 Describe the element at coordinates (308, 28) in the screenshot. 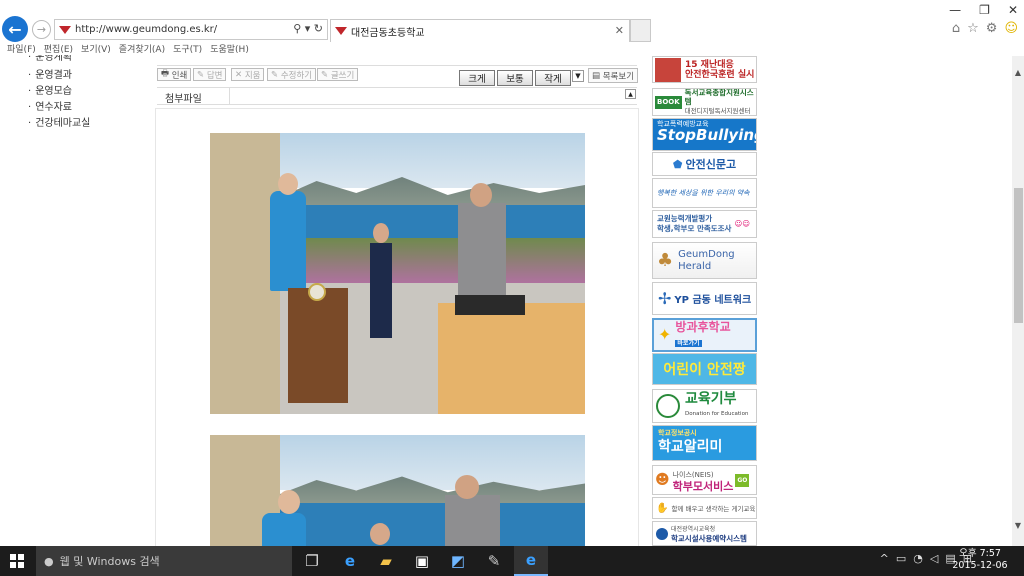

I see `search-refresh-icons: ⚲ ▾ ↻` at that location.